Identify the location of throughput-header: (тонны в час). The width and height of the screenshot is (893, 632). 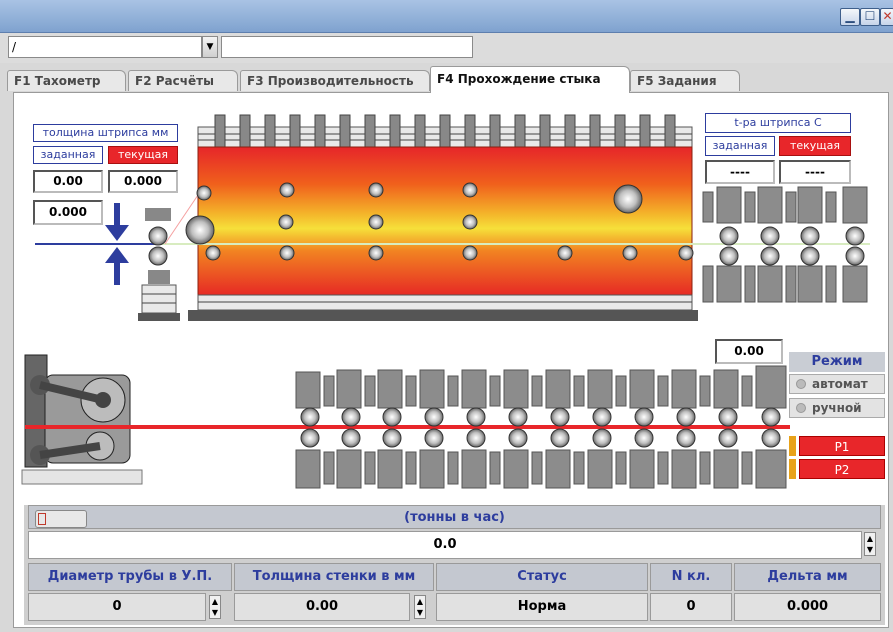
(454, 517).